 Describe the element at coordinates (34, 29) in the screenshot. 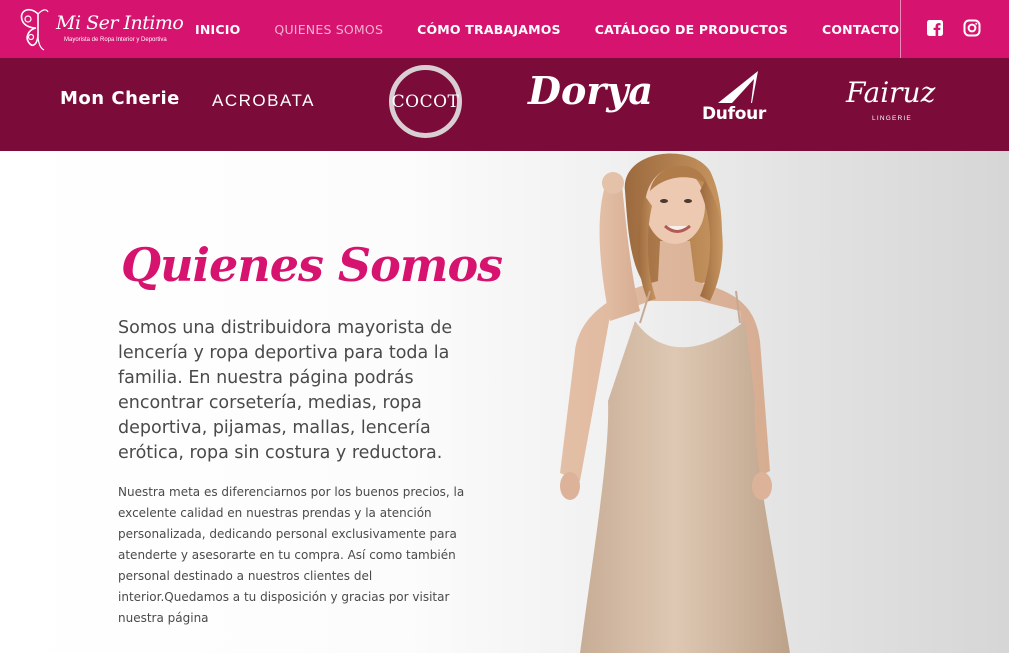

I see `butterfly-logo-icon` at that location.